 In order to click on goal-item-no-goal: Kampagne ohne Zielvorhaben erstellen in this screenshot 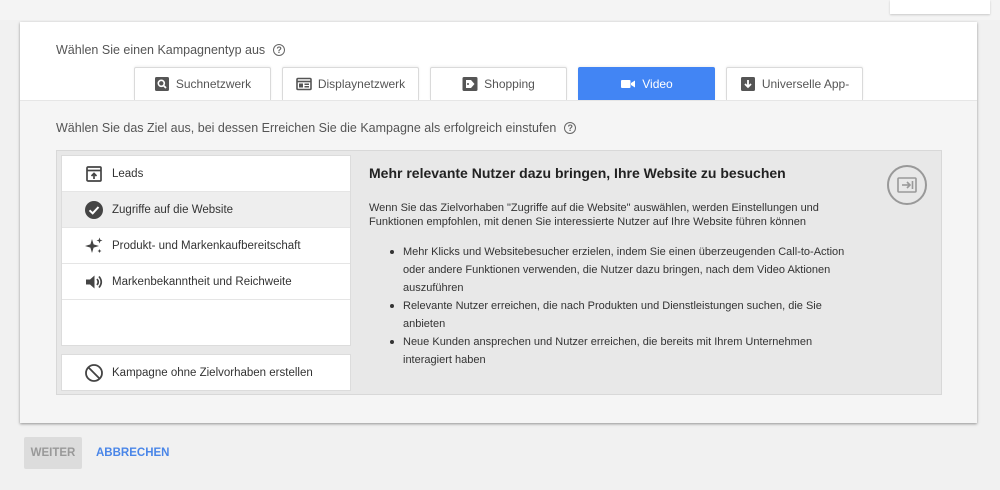, I will do `click(206, 372)`.